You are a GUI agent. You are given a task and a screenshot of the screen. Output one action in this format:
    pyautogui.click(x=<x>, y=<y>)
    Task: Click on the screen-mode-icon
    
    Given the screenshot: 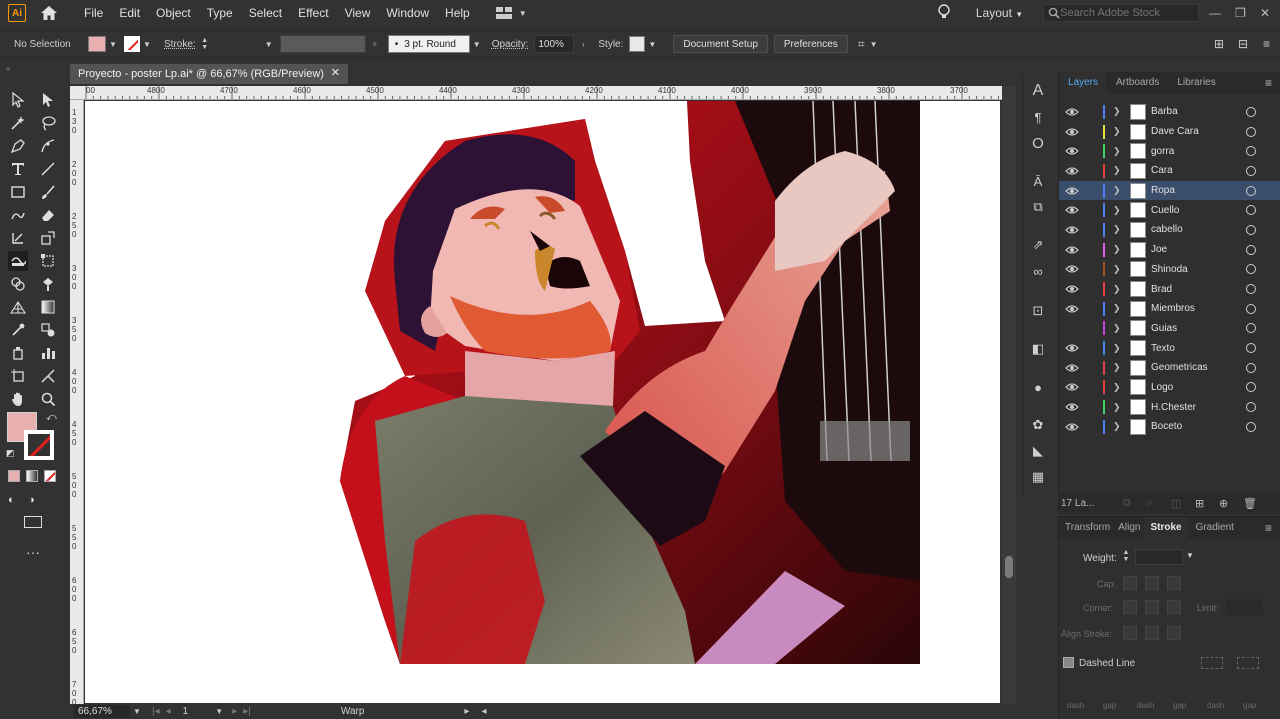 What is the action you would take?
    pyautogui.click(x=33, y=522)
    